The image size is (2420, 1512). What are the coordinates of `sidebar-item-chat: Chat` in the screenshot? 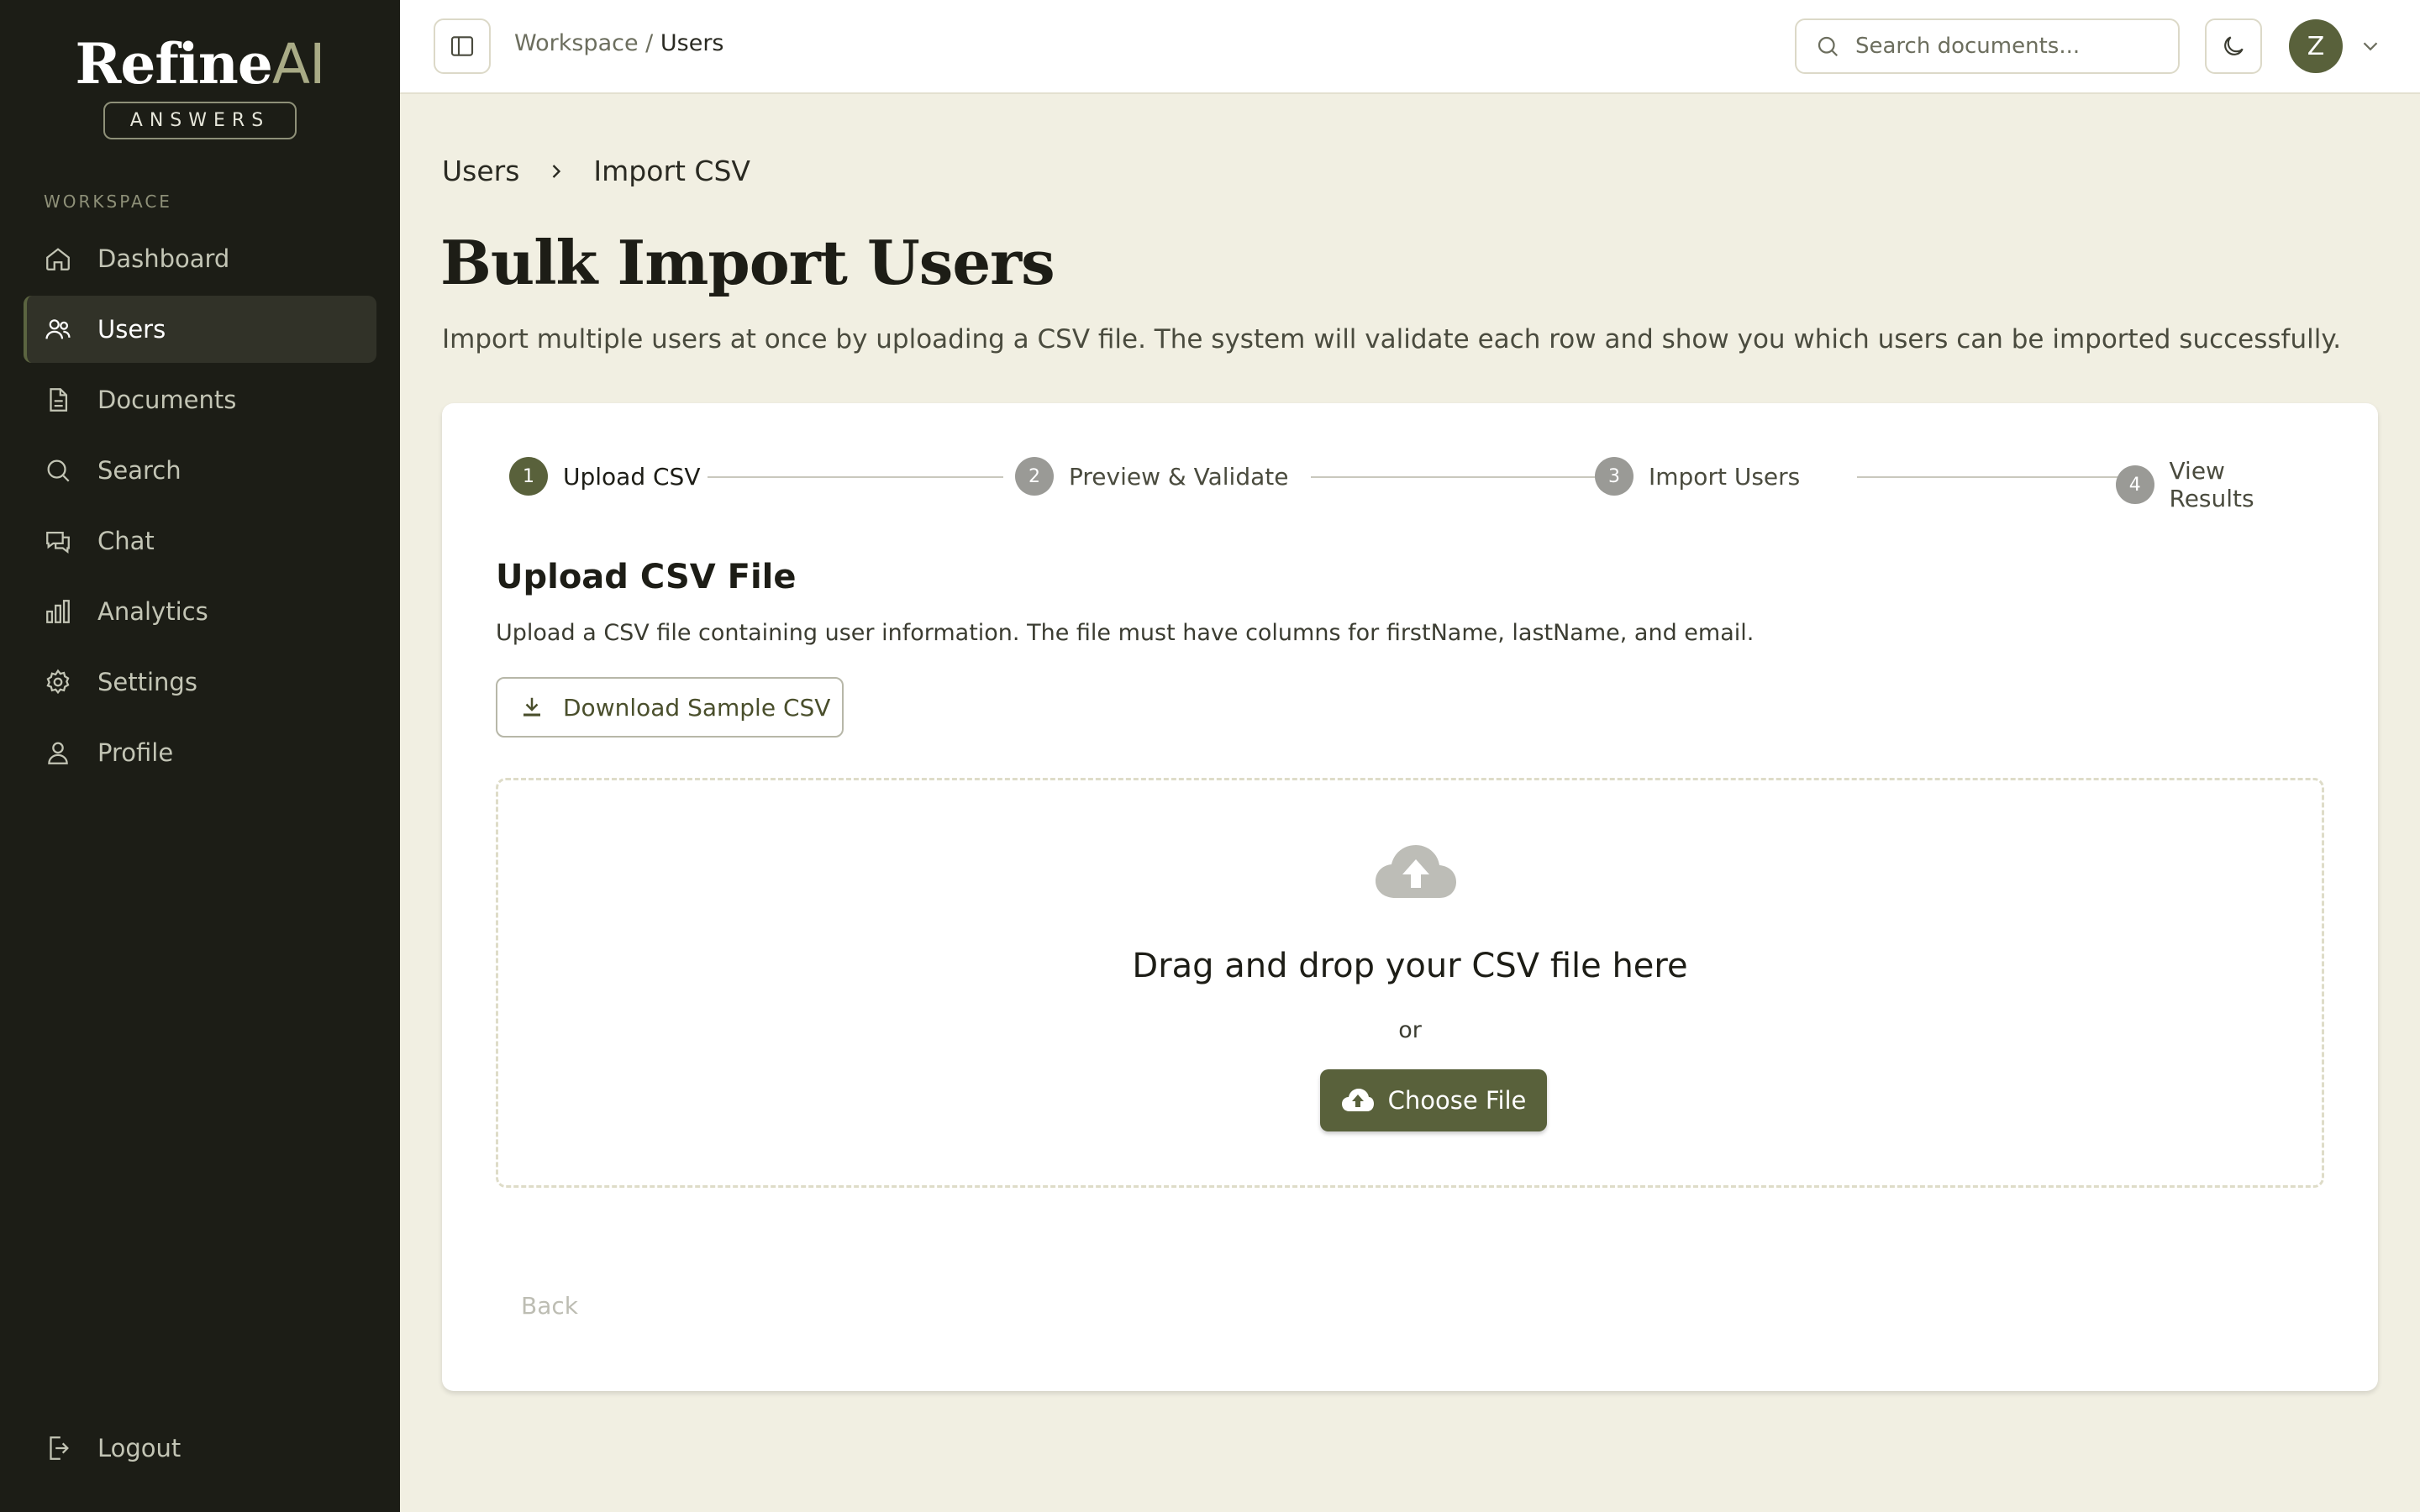 It's located at (200, 541).